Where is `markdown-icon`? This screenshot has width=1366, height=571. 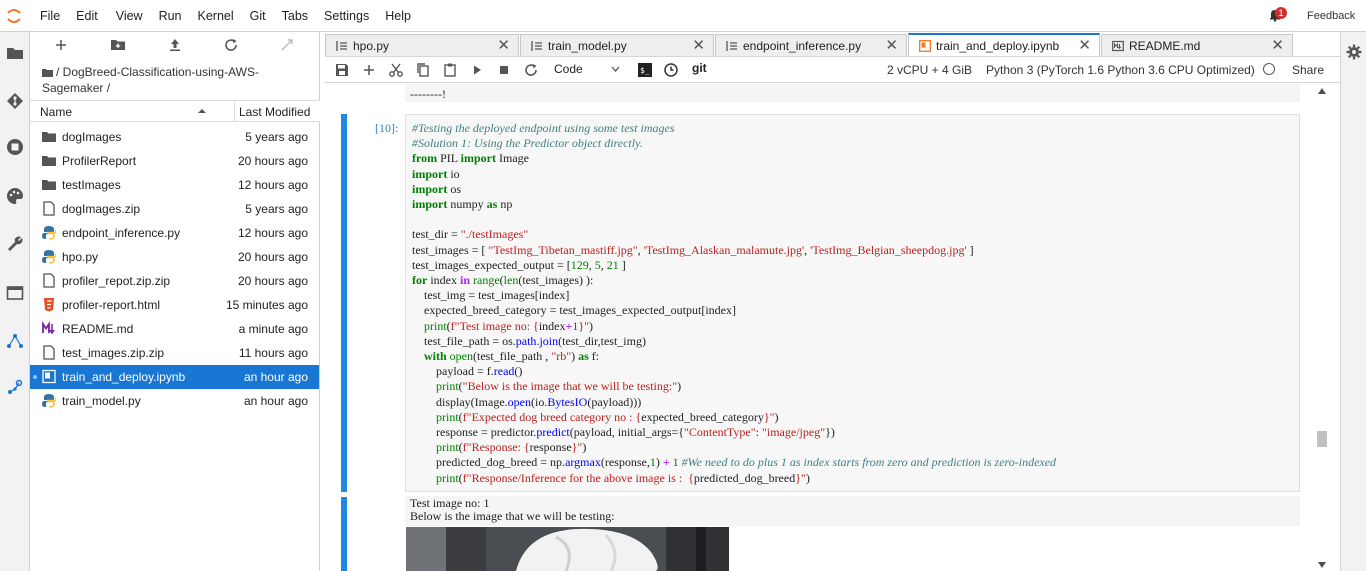
markdown-icon is located at coordinates (49, 328).